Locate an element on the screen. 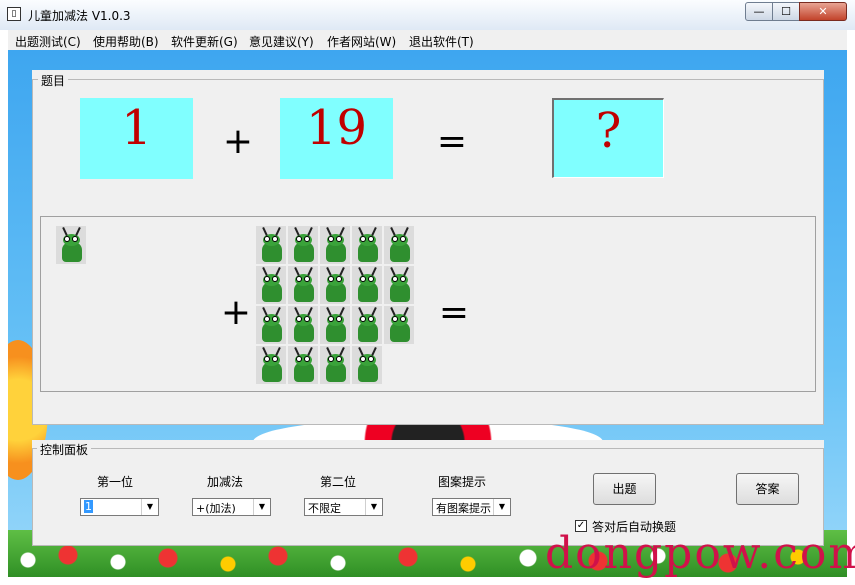 This screenshot has height=585, width=855. second-digit-select: 不限定 ▼ is located at coordinates (343, 507).